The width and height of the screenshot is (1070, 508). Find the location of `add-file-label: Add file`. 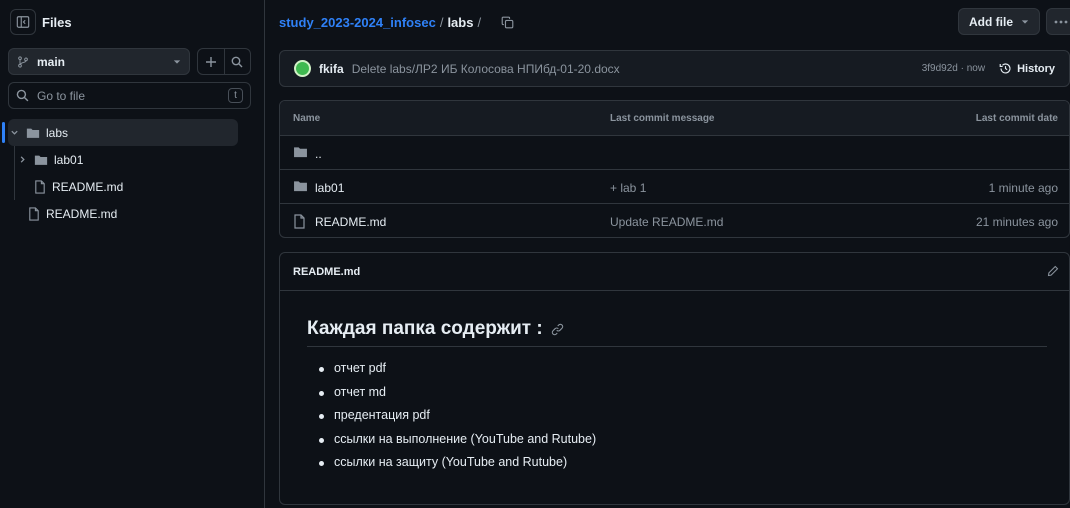

add-file-label: Add file is located at coordinates (991, 21).